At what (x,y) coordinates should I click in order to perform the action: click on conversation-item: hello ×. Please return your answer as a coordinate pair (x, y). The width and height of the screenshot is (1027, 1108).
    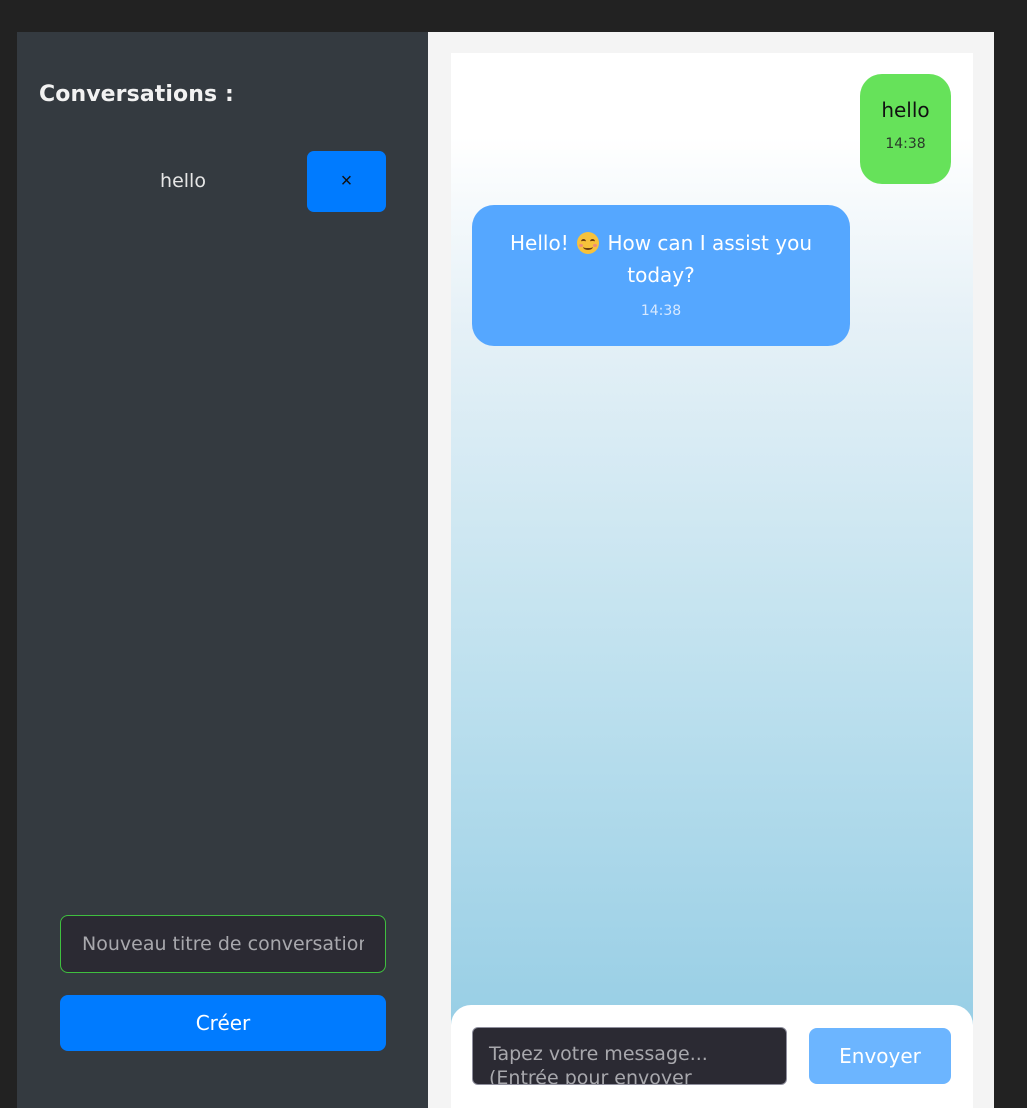
    Looking at the image, I should click on (212, 181).